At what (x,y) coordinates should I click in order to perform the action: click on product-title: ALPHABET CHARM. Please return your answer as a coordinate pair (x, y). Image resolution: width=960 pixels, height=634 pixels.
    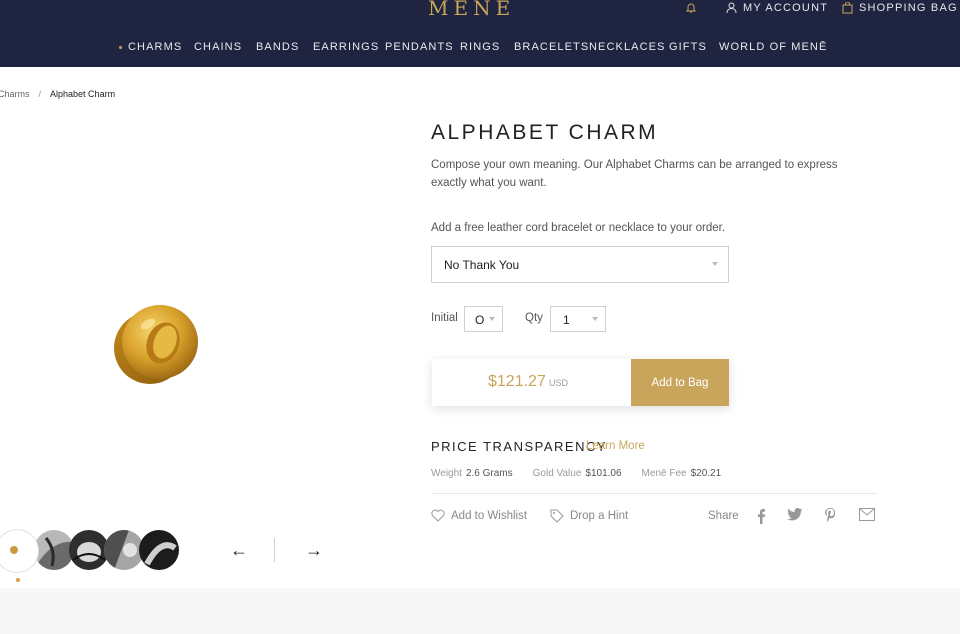
    Looking at the image, I should click on (545, 132).